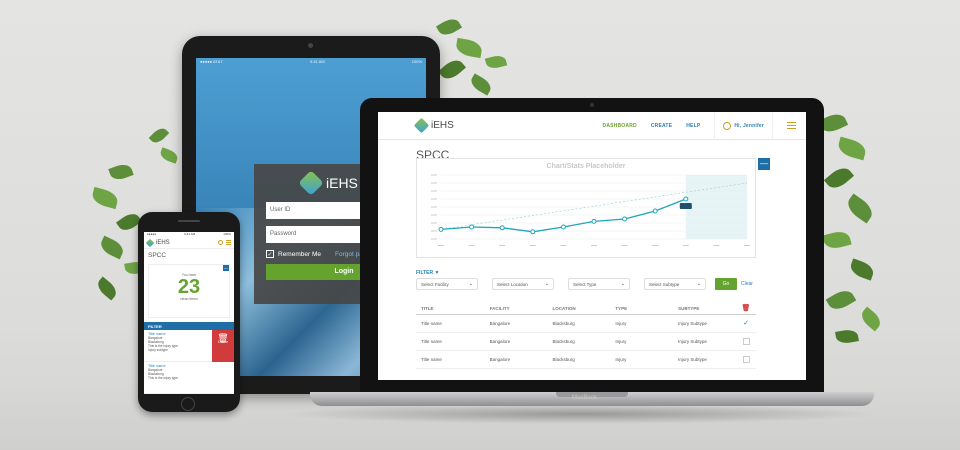 Image resolution: width=960 pixels, height=450 pixels. What do you see at coordinates (585, 398) in the screenshot?
I see `macbook-label: MacBook` at bounding box center [585, 398].